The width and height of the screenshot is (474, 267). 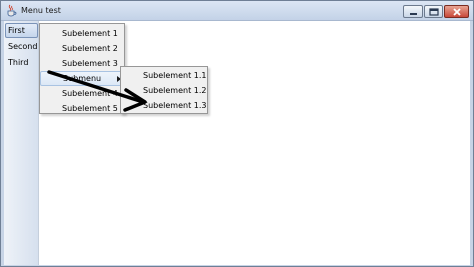 What do you see at coordinates (16, 30) in the screenshot?
I see `menu-first-label: First` at bounding box center [16, 30].